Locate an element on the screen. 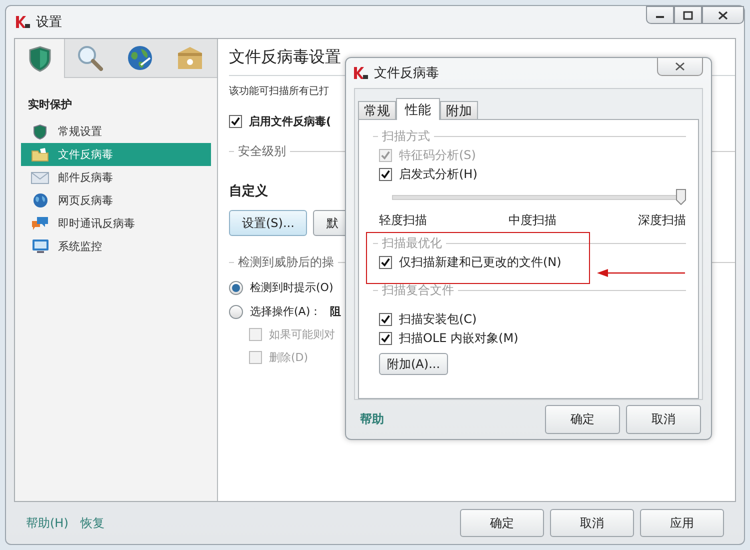 This screenshot has width=750, height=550. maximize-icon is located at coordinates (688, 15).